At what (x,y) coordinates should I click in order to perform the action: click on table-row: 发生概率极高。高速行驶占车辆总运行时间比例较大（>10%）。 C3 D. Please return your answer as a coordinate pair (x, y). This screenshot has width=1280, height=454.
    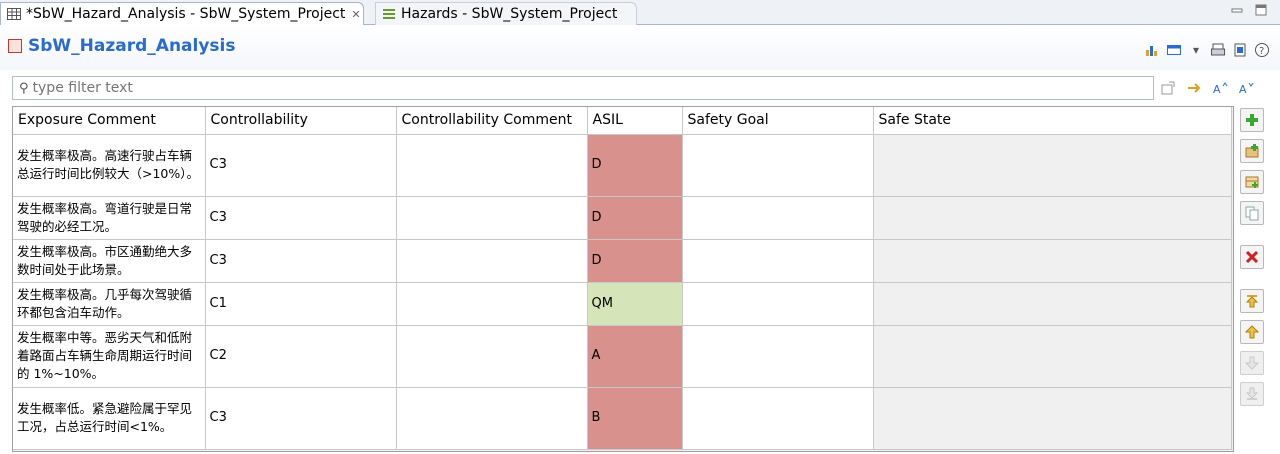
    Looking at the image, I should click on (622, 165).